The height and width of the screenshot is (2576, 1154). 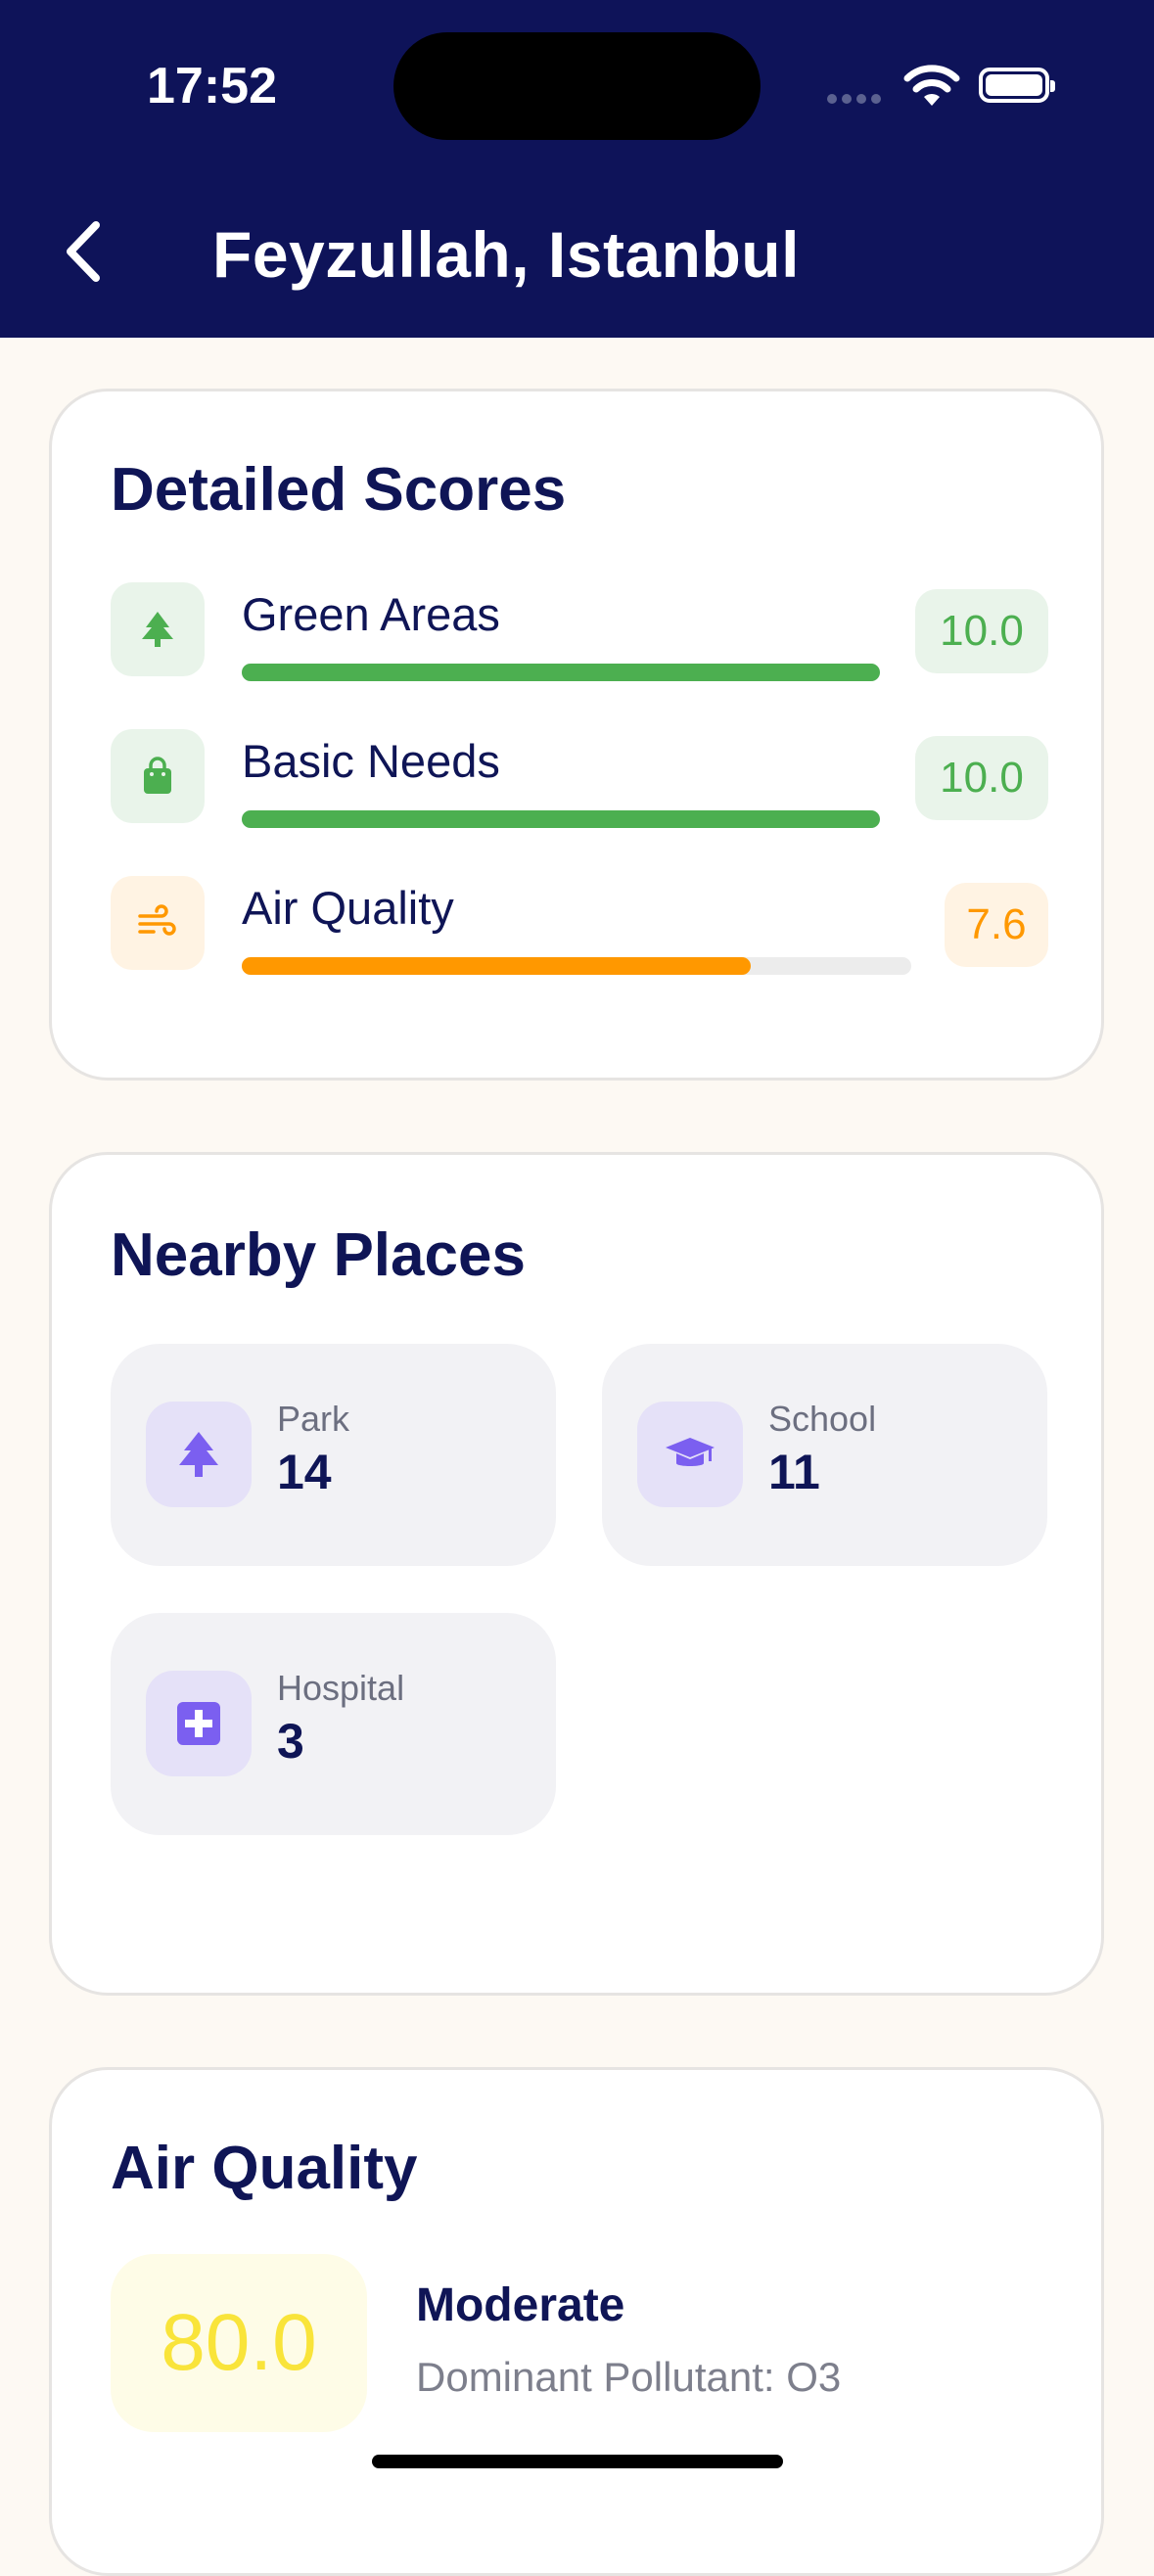 I want to click on place-count: 14, so click(x=304, y=1472).